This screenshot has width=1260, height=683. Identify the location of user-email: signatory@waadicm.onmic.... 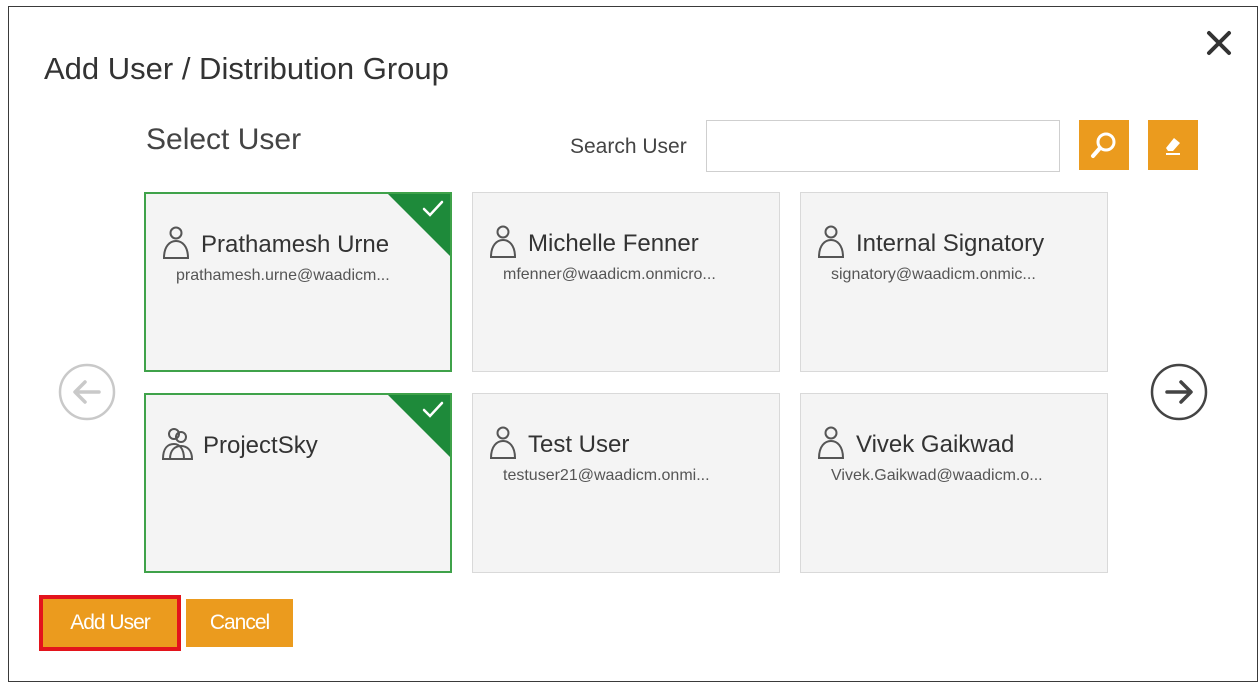
(933, 274).